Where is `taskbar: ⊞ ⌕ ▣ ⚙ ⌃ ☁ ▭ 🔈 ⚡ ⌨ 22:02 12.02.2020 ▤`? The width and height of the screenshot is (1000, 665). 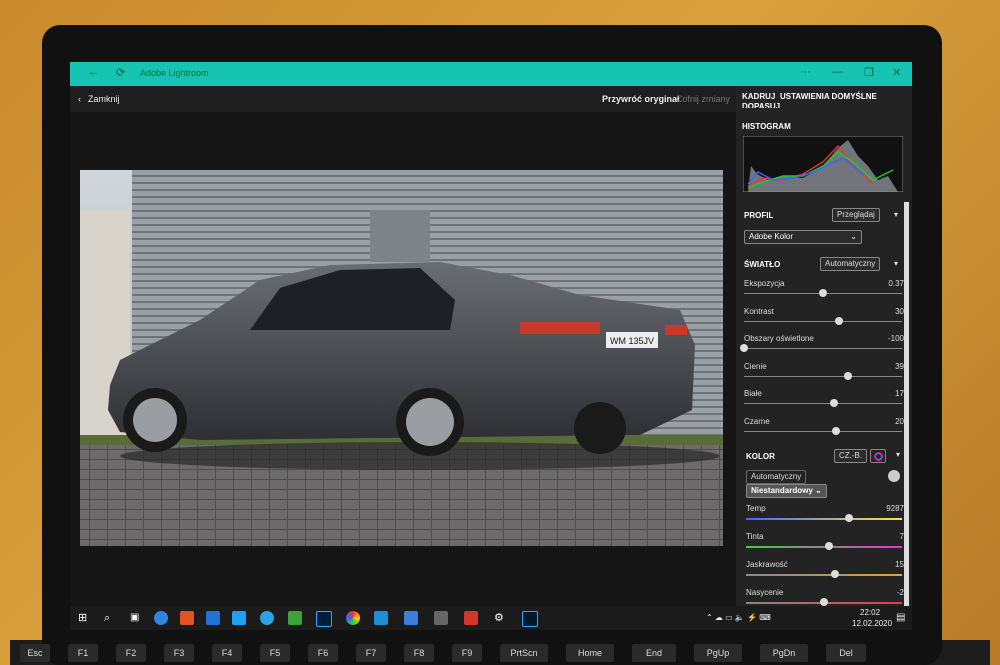 taskbar: ⊞ ⌕ ▣ ⚙ ⌃ ☁ ▭ 🔈 ⚡ ⌨ 22:02 12.02.2020 ▤ is located at coordinates (491, 618).